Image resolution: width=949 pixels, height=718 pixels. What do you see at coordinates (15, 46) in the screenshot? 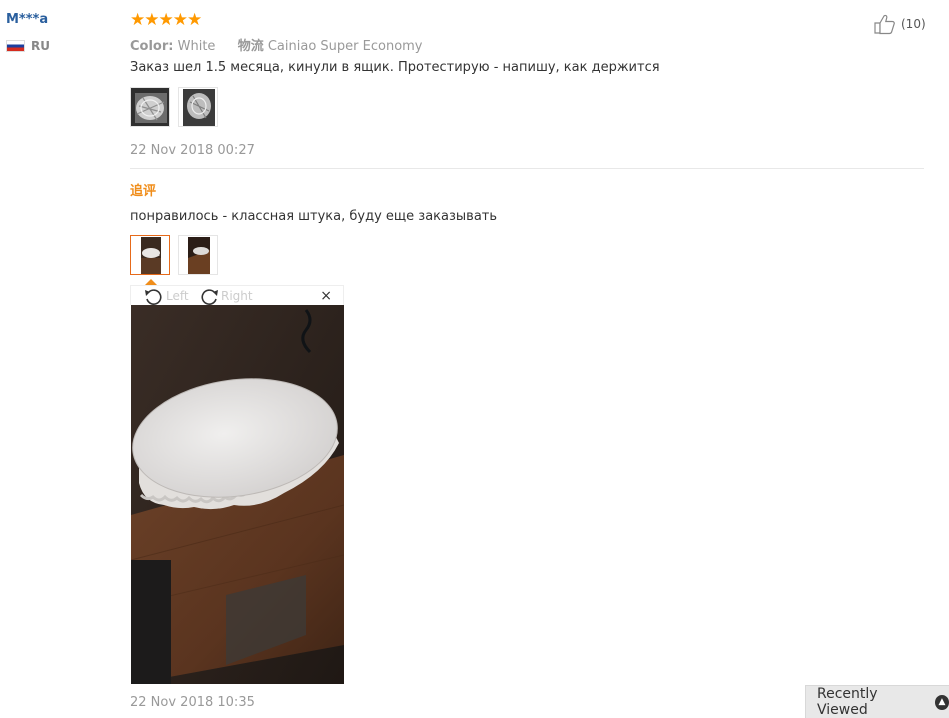
I see `russia-flag-icon` at bounding box center [15, 46].